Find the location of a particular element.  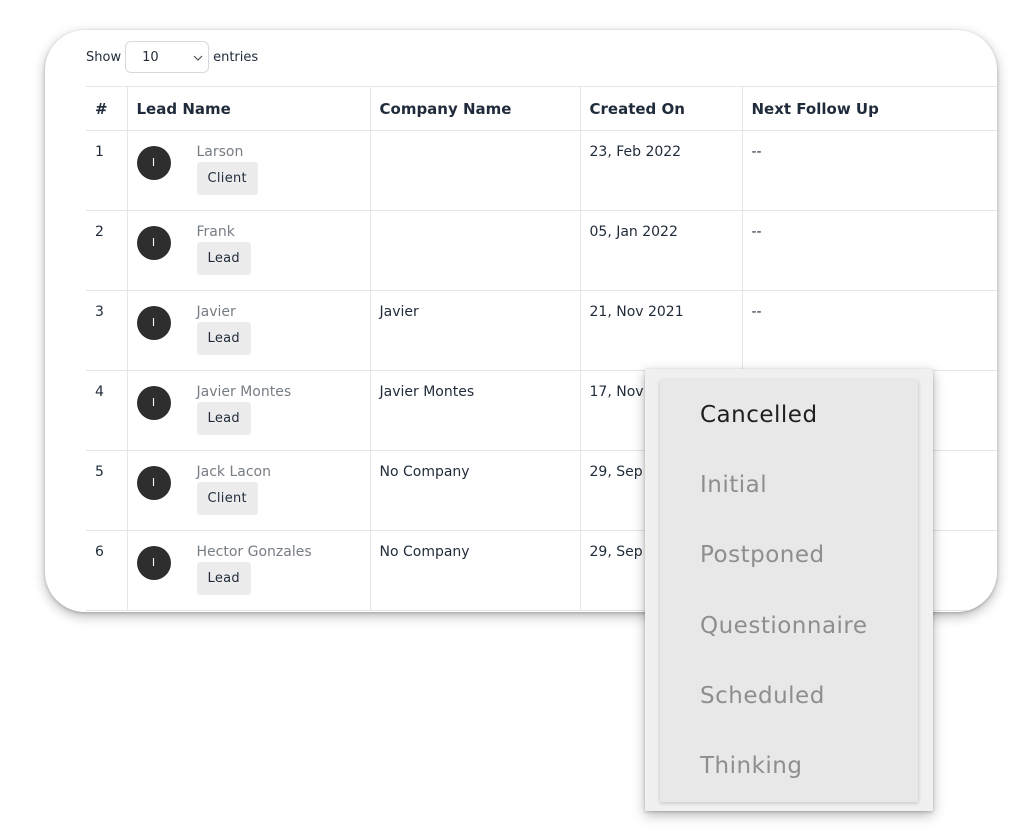

status-option-thinking: Thinking is located at coordinates (751, 766).